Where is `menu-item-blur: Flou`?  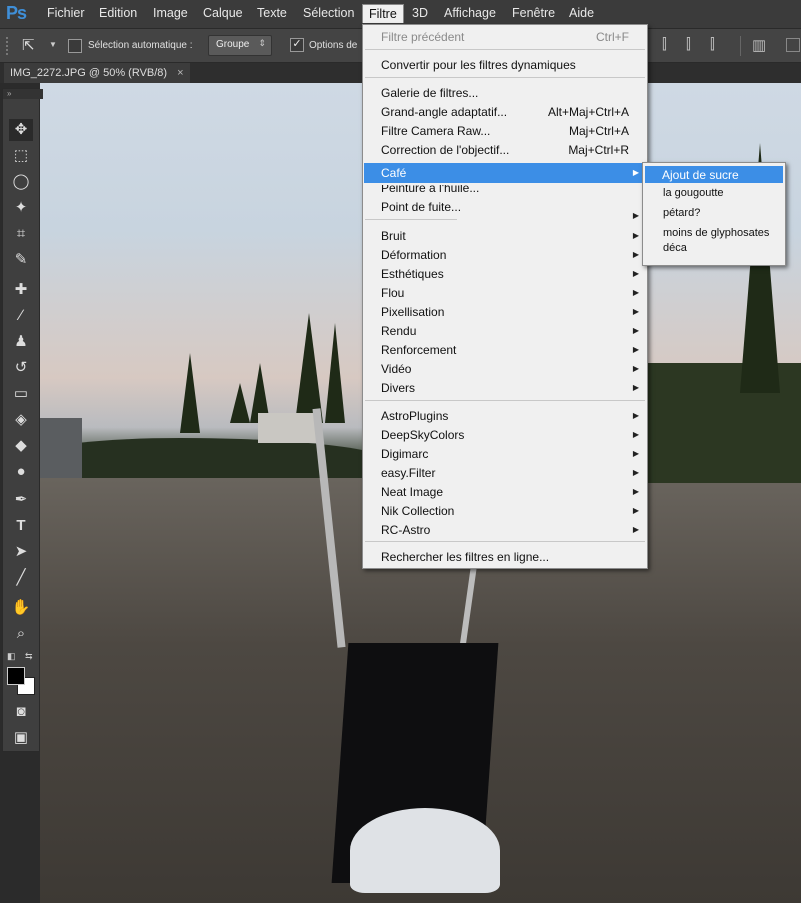
menu-item-blur: Flou is located at coordinates (392, 293).